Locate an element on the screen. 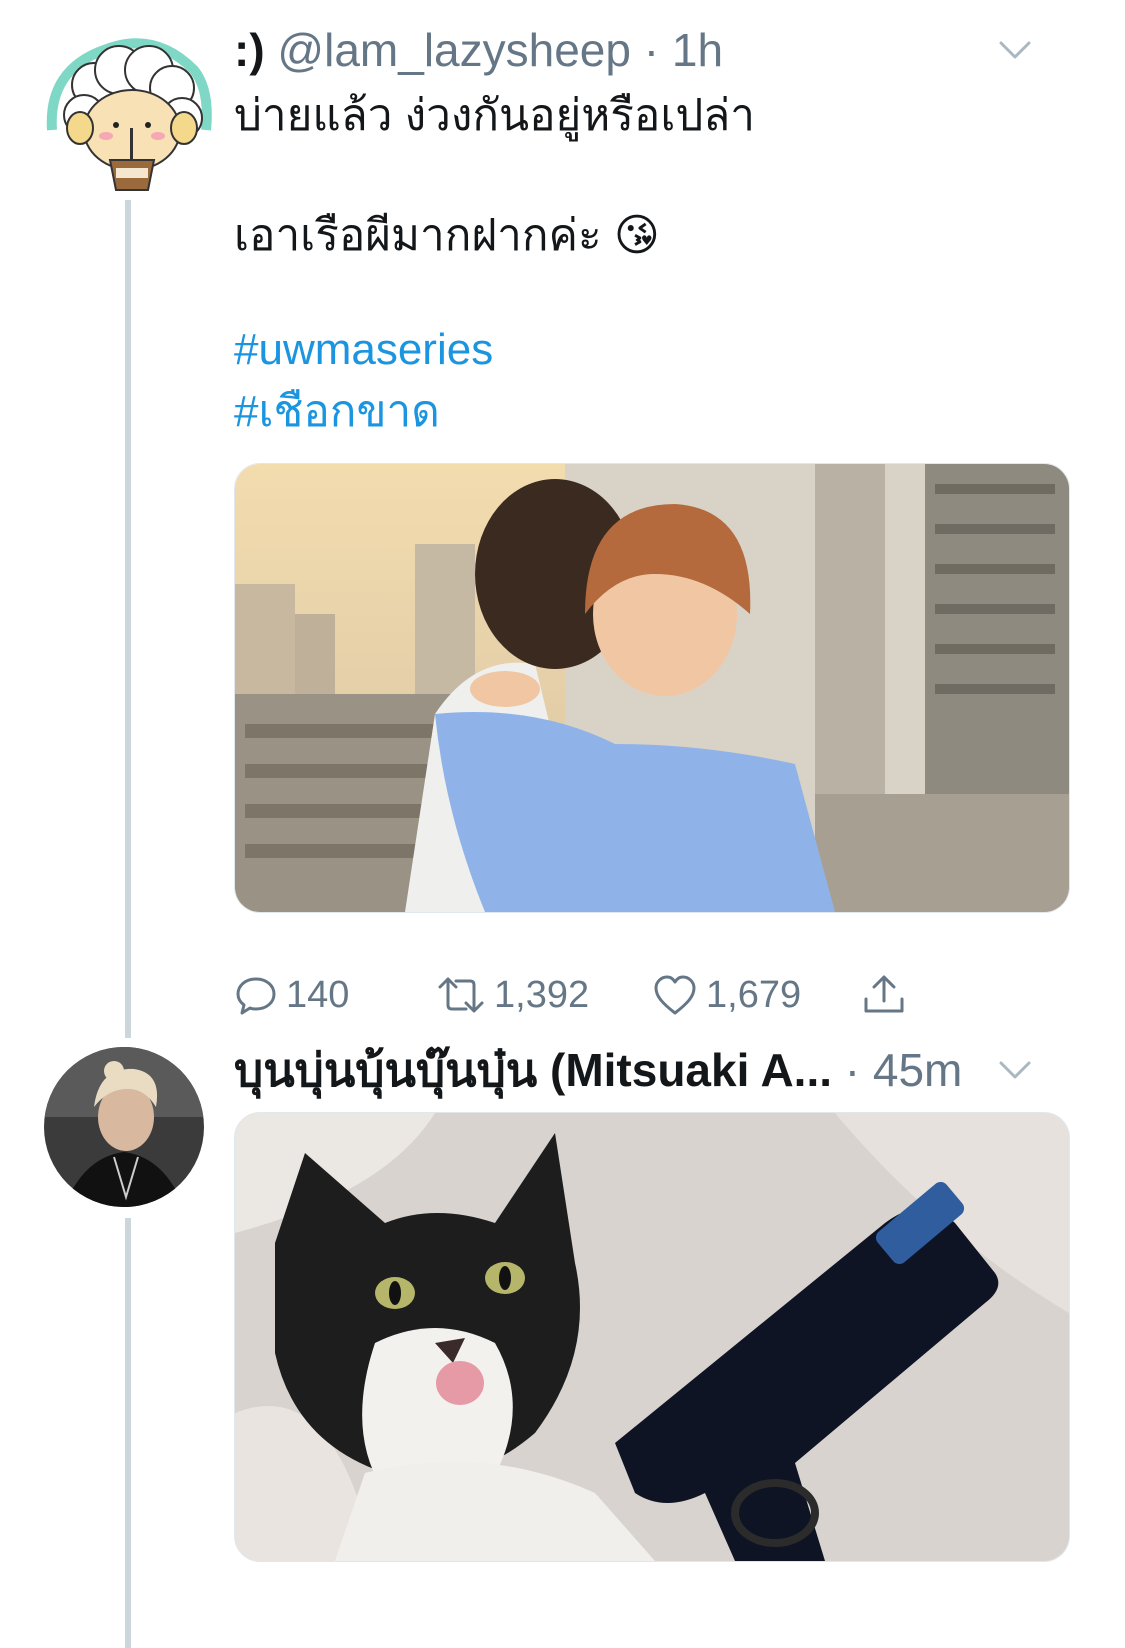 This screenshot has width=1125, height=1648. tweet-header: บุนบุ่นบุ้นบุ๊นบุ๋น (Mitsuaki A... · 45m is located at coordinates (598, 1070).